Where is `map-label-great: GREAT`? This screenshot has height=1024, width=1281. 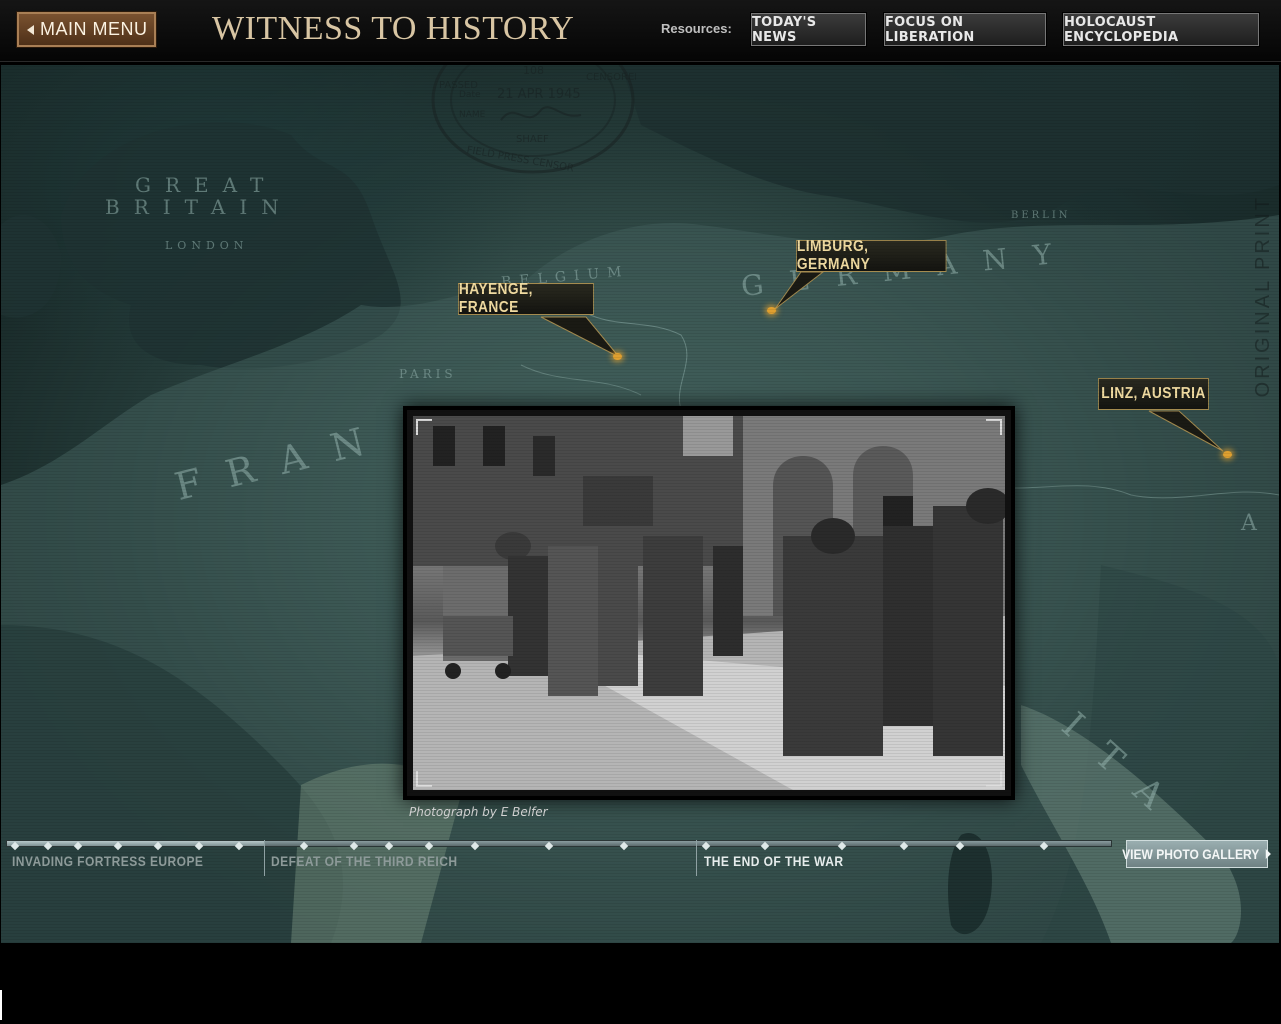
map-label-great: GREAT is located at coordinates (206, 185).